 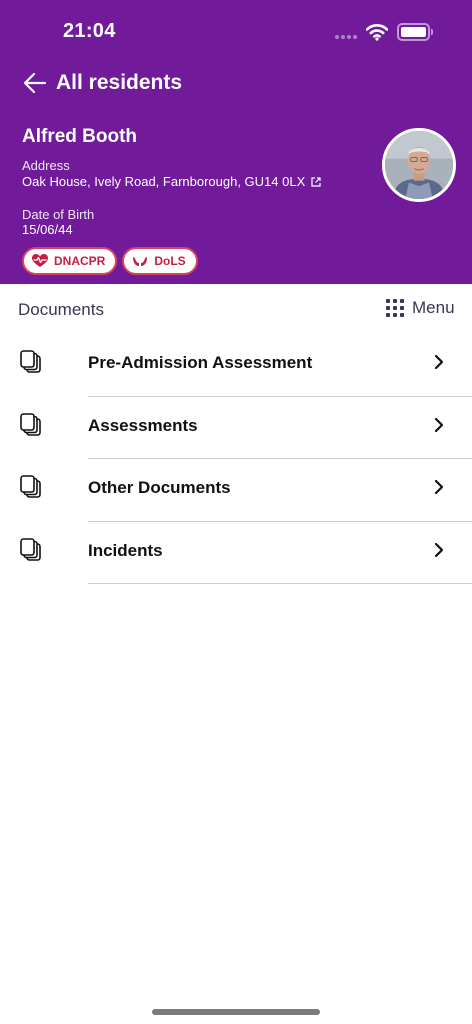 I want to click on battery-icon, so click(x=415, y=32).